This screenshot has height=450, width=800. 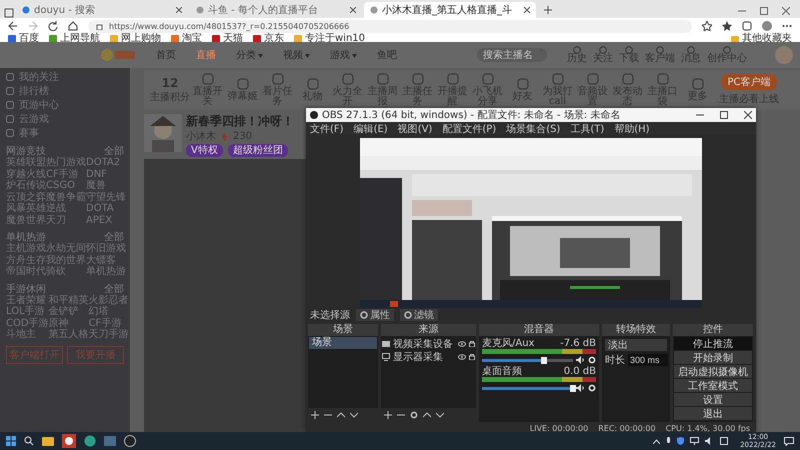 What do you see at coordinates (68, 300) in the screenshot?
I see `game-link: 和平精英` at bounding box center [68, 300].